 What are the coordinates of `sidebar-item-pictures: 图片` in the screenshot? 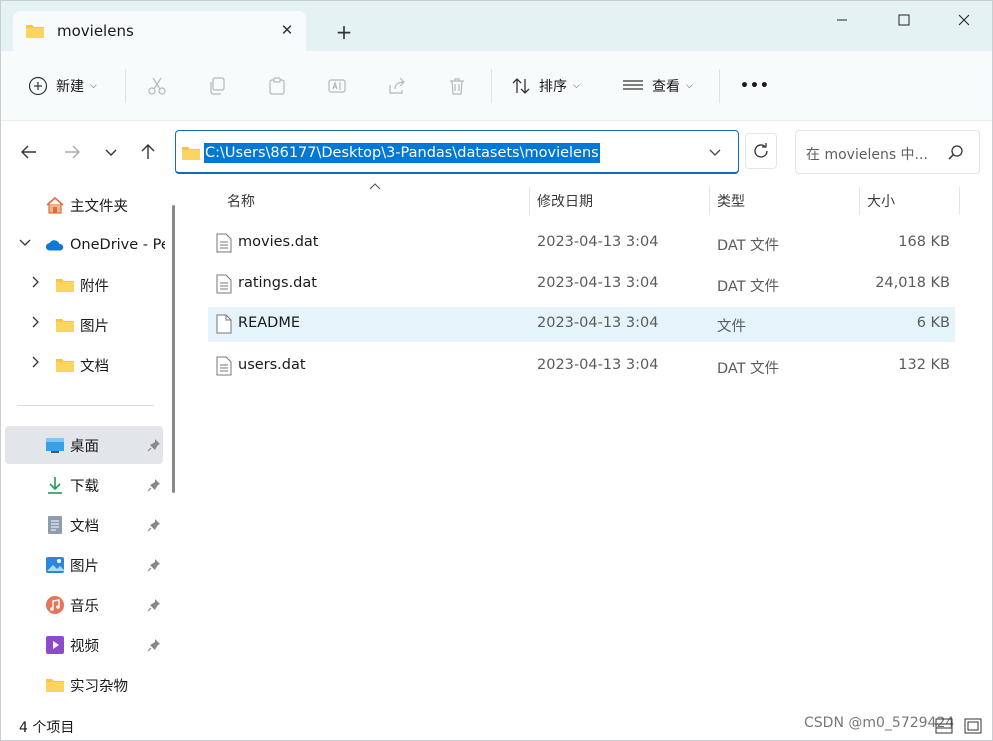 It's located at (84, 565).